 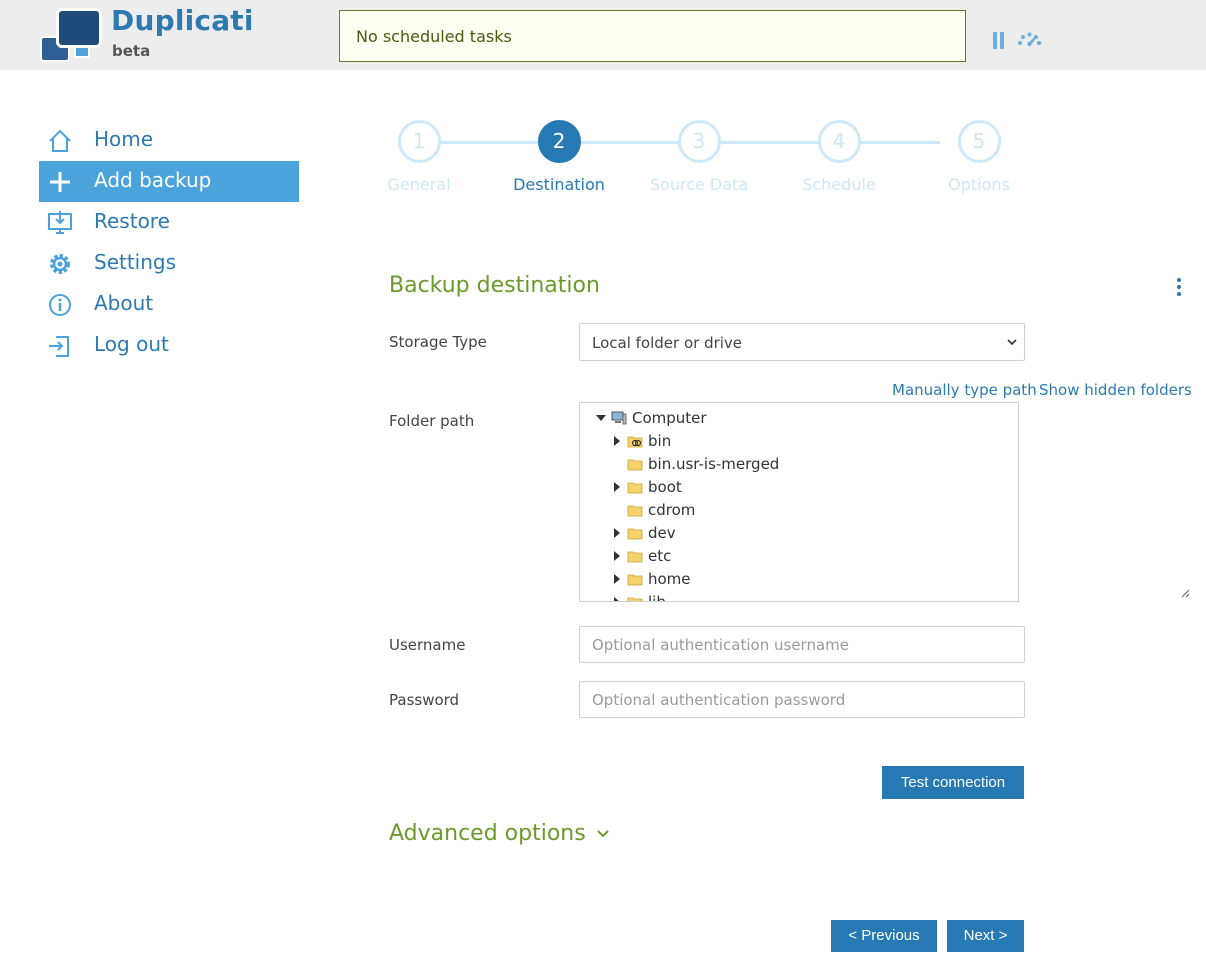 I want to click on step-schedule: 4 Schedule, so click(x=839, y=157).